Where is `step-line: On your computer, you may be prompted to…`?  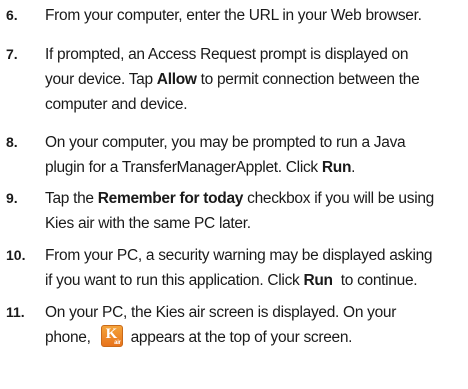
step-line: On your computer, you may be prompted to… is located at coordinates (225, 142).